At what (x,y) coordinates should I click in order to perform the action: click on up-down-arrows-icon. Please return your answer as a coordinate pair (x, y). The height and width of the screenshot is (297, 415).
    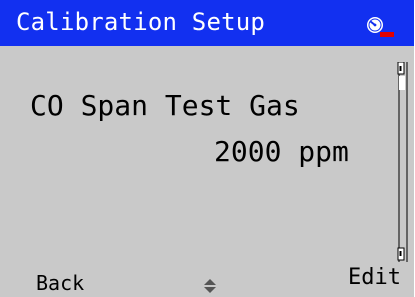
    Looking at the image, I should click on (210, 285).